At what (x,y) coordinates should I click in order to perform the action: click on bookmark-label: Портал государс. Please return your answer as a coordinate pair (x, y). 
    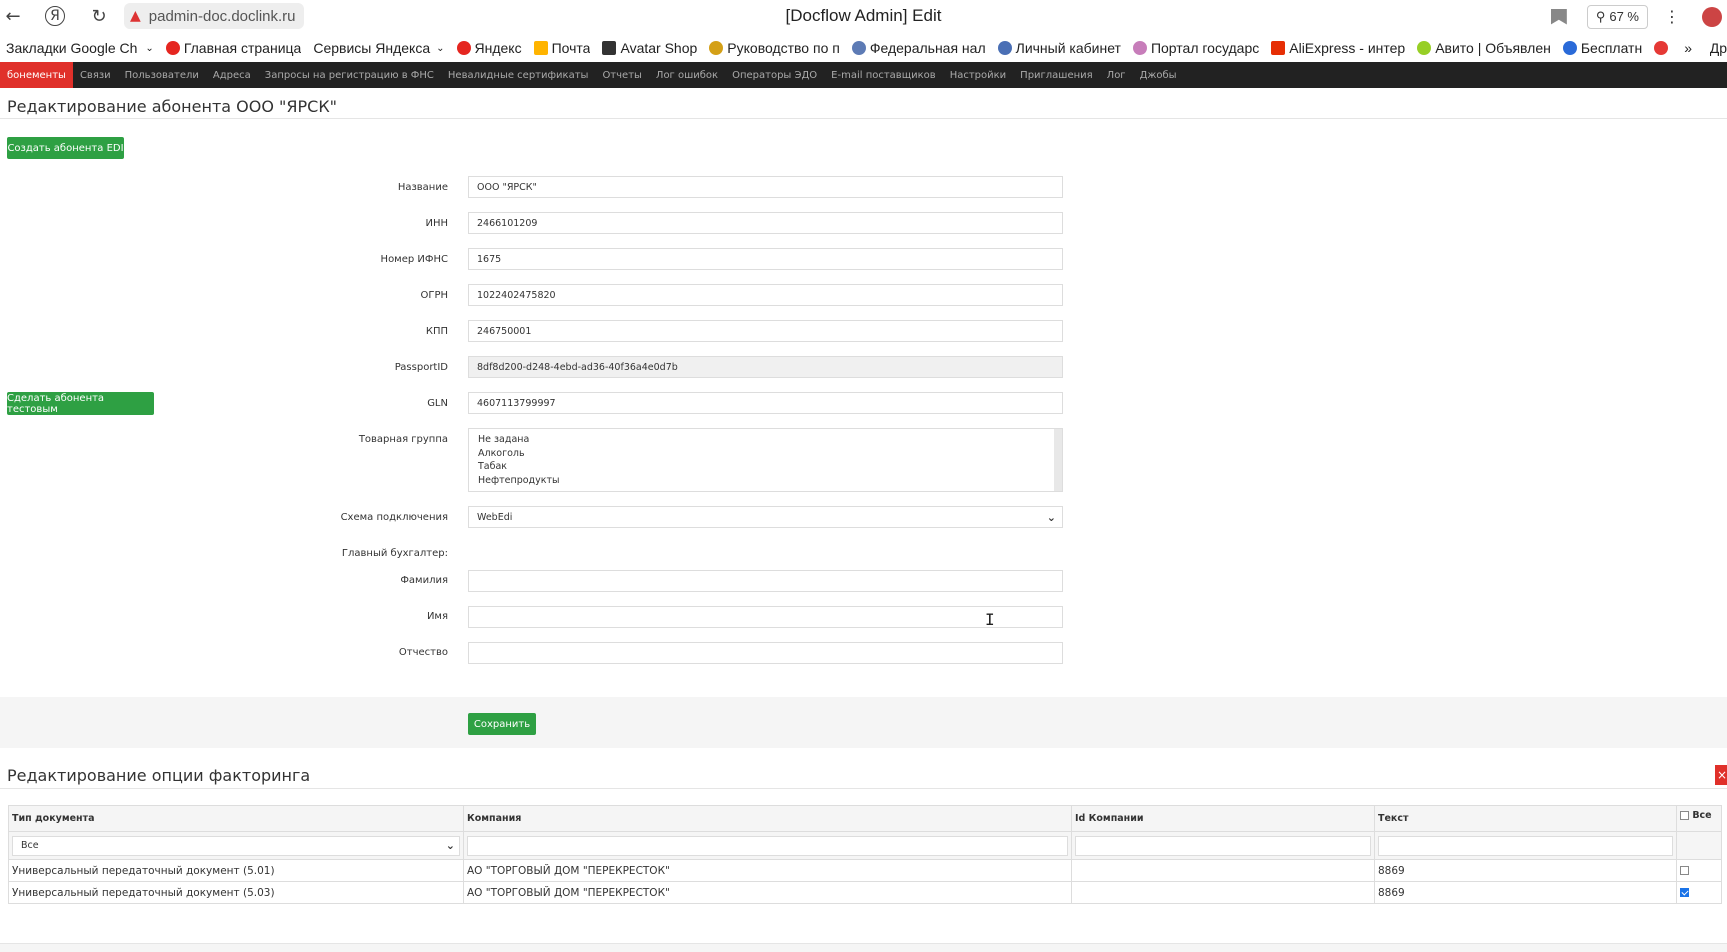
    Looking at the image, I should click on (1205, 48).